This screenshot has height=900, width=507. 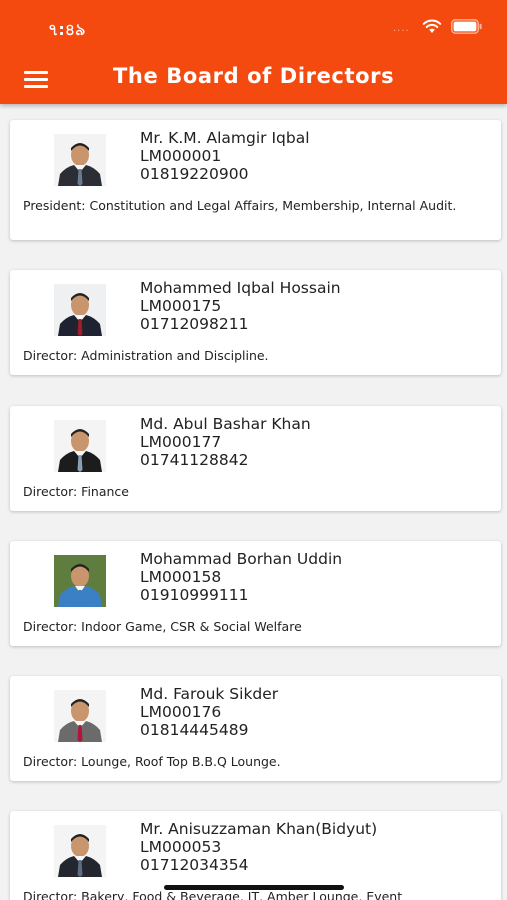 I want to click on director-member-id: LM000176, so click(x=181, y=712).